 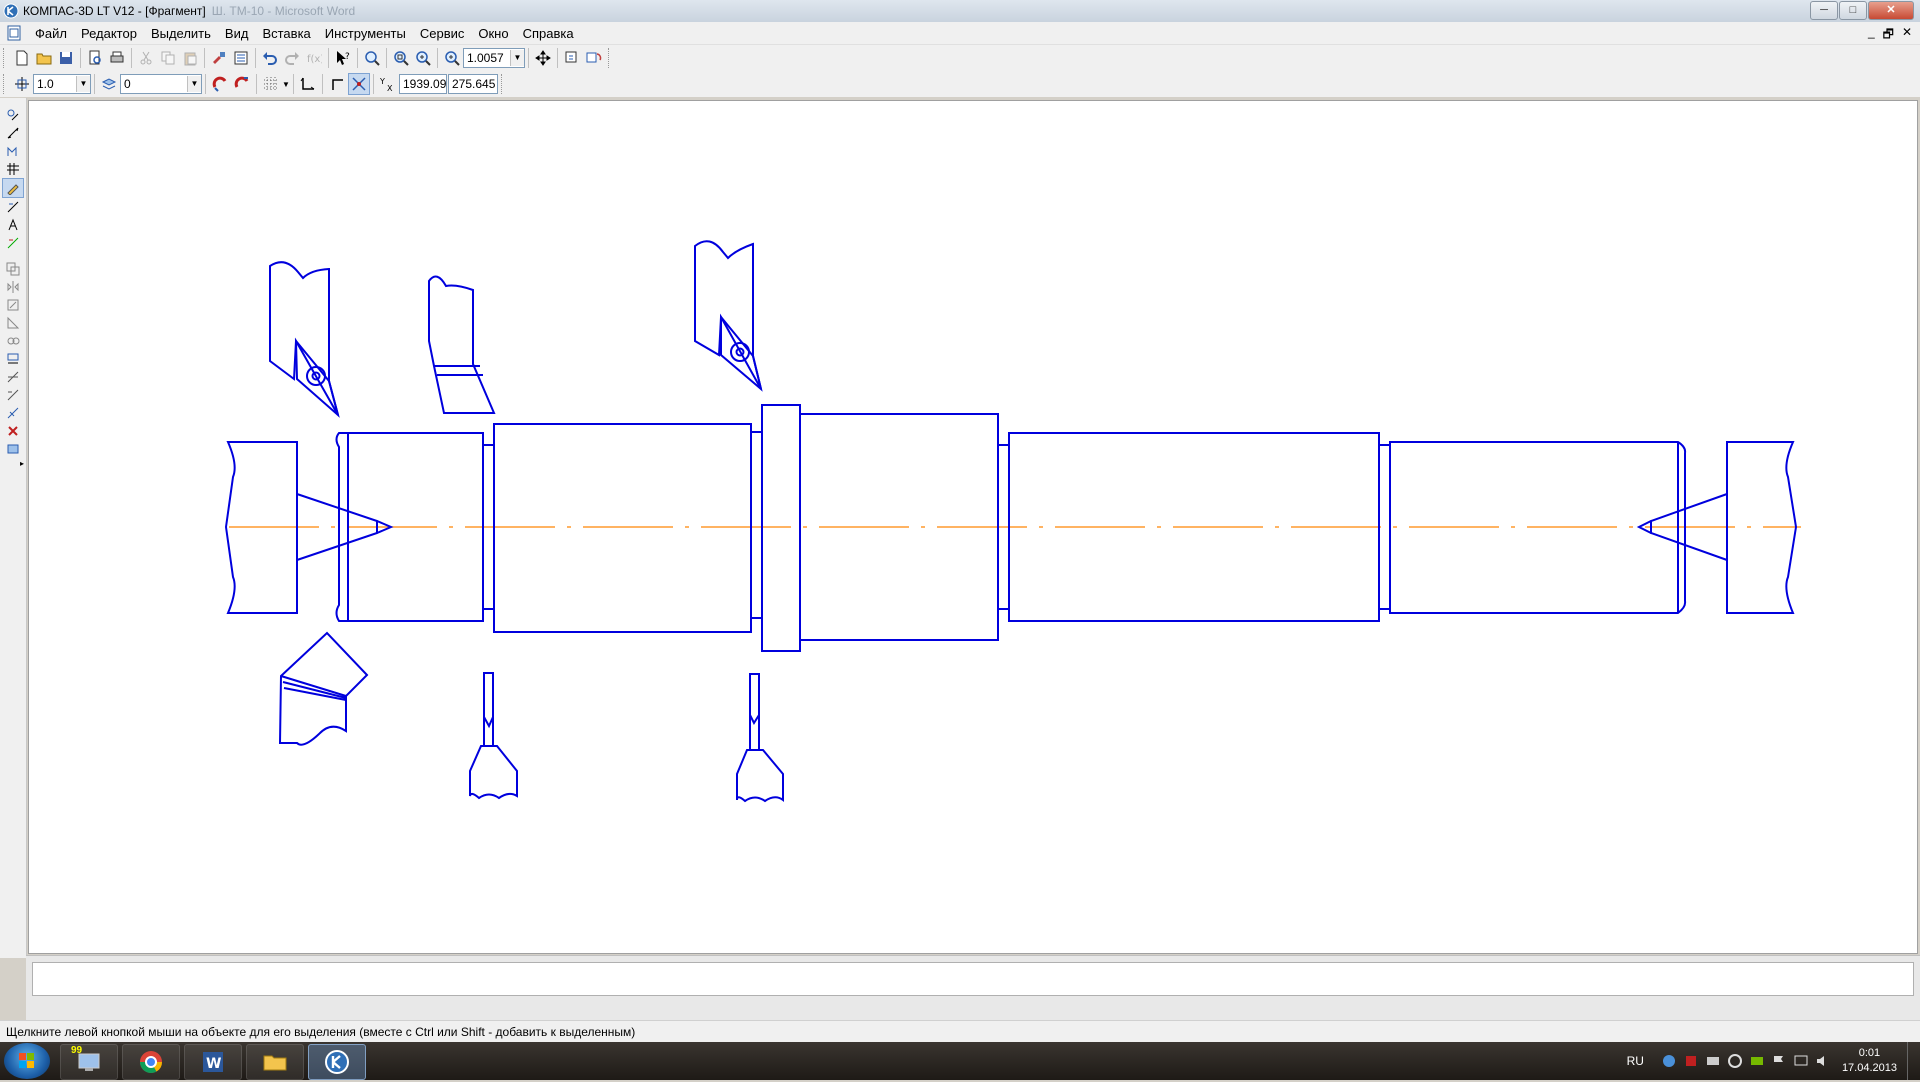 I want to click on mdi-minimize-button: _, so click(x=1871, y=35).